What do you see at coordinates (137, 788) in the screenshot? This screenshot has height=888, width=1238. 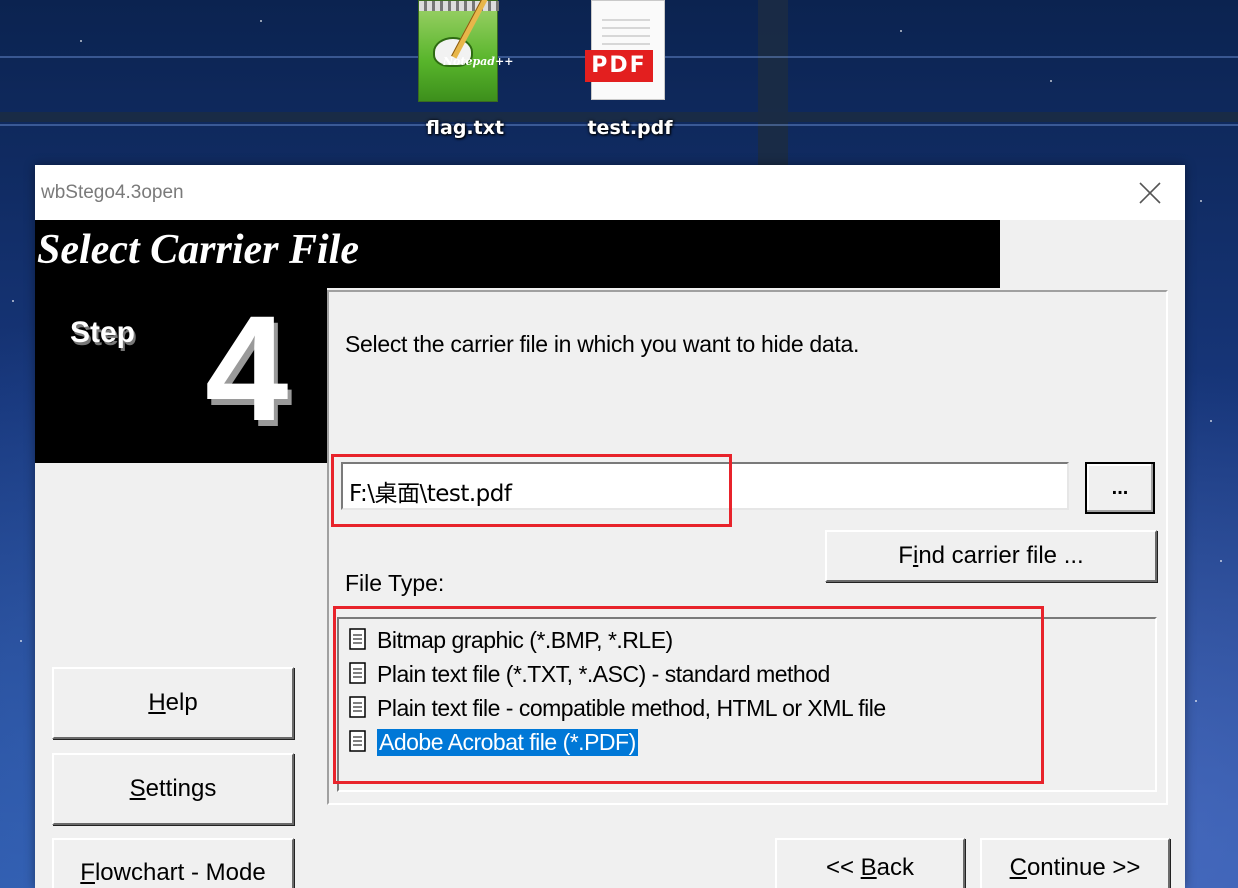 I see `settings-accel: S` at bounding box center [137, 788].